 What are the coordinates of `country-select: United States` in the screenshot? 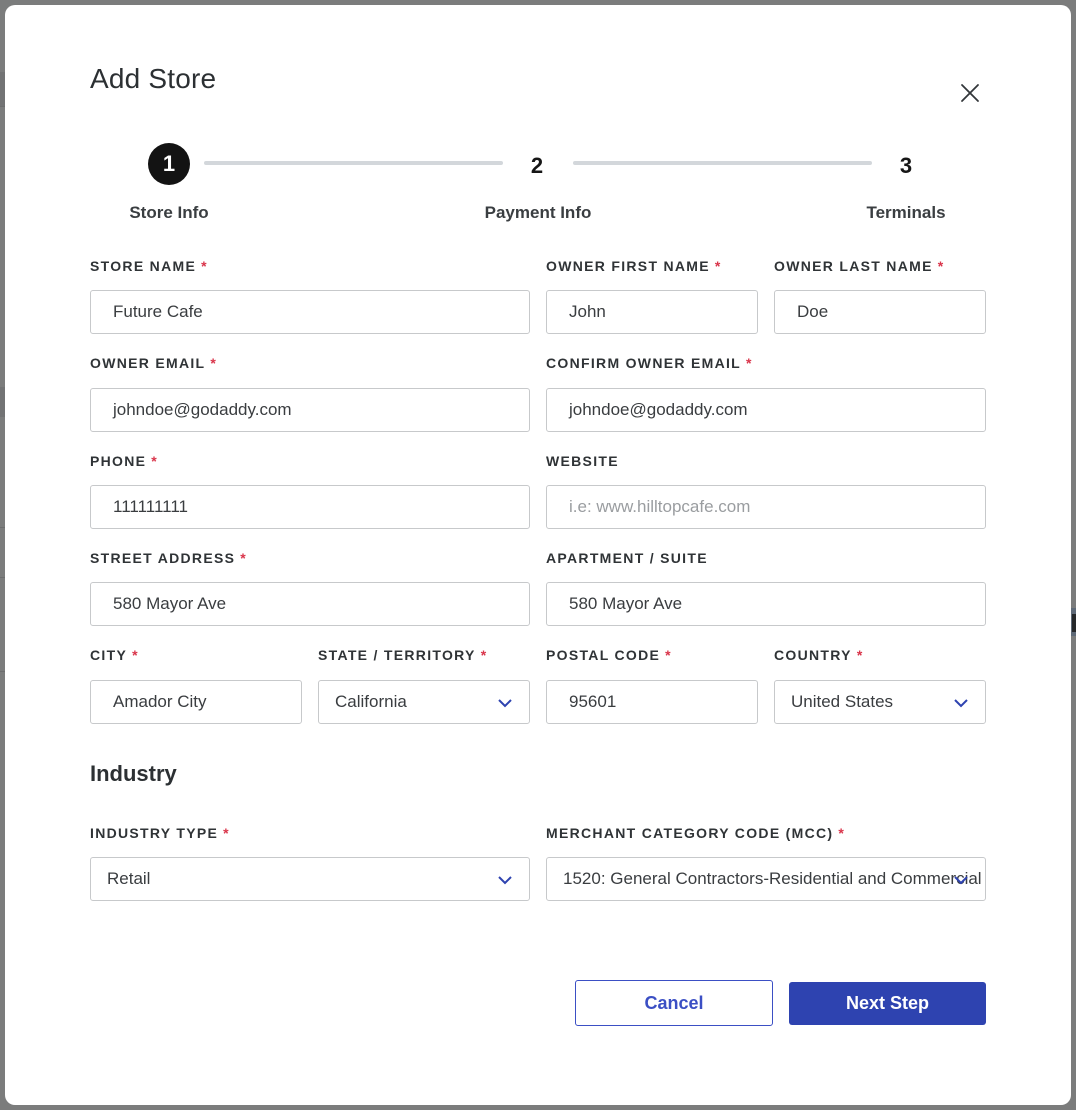 It's located at (880, 702).